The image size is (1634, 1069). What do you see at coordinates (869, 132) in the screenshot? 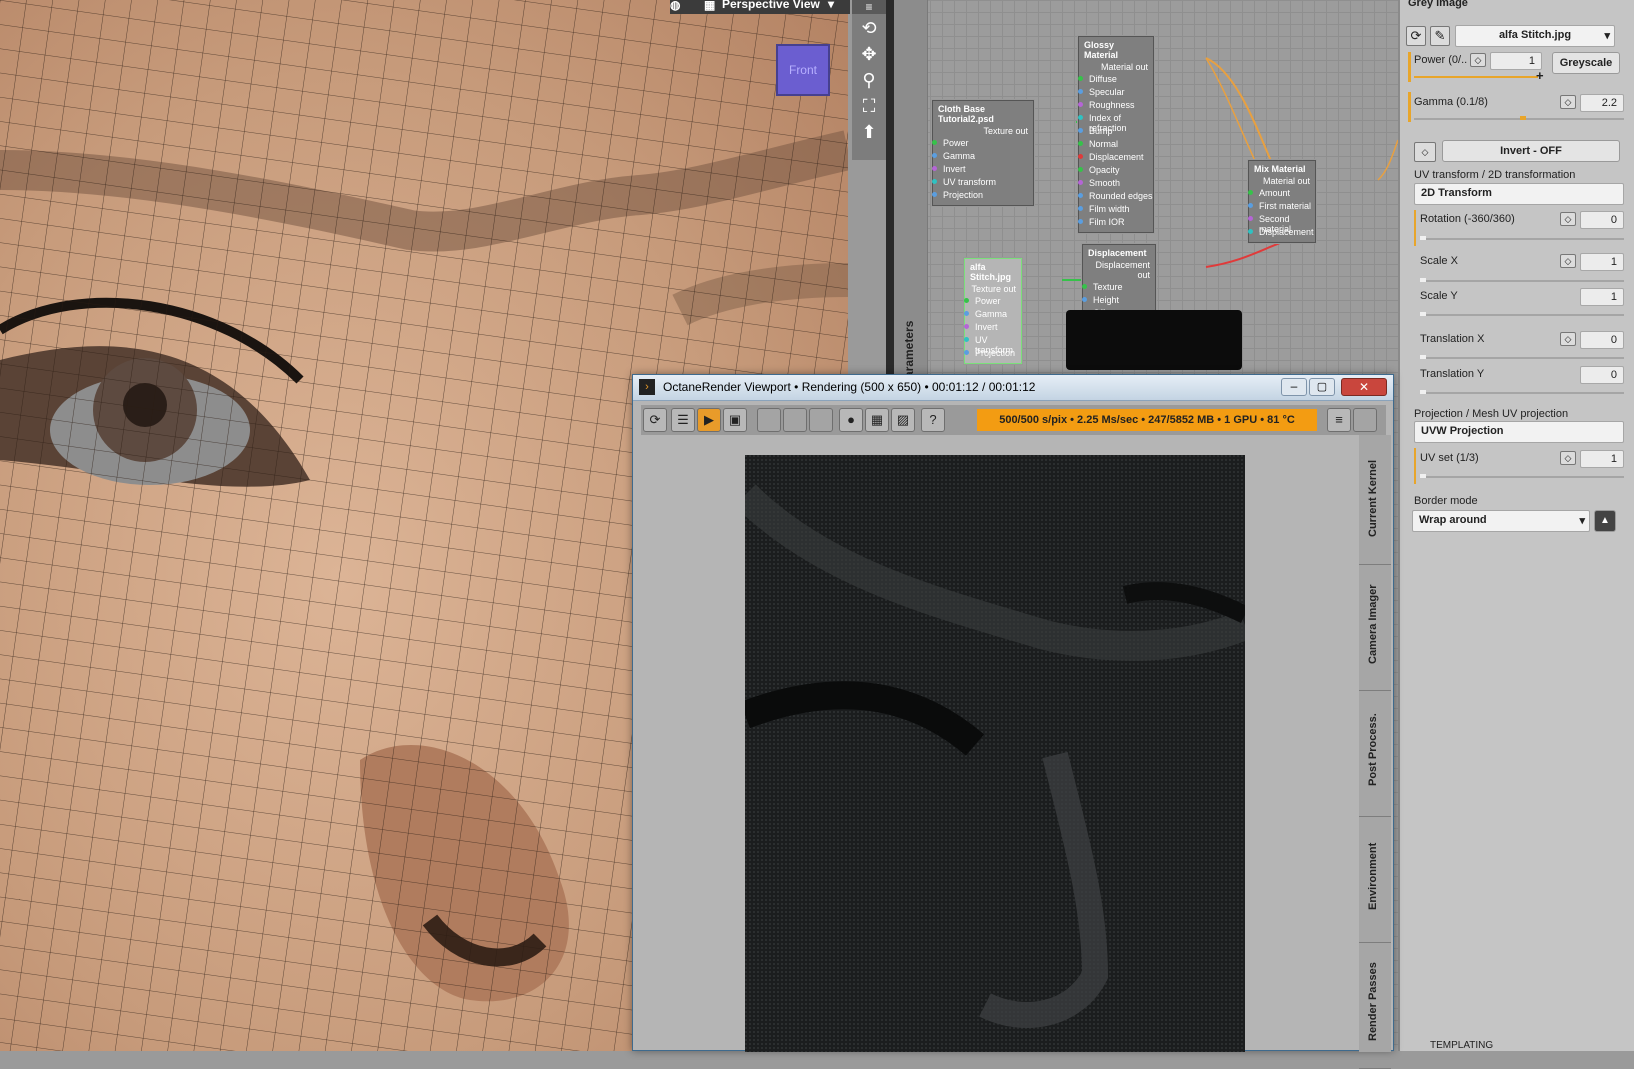
I see `reset-icon: ⬆` at bounding box center [869, 132].